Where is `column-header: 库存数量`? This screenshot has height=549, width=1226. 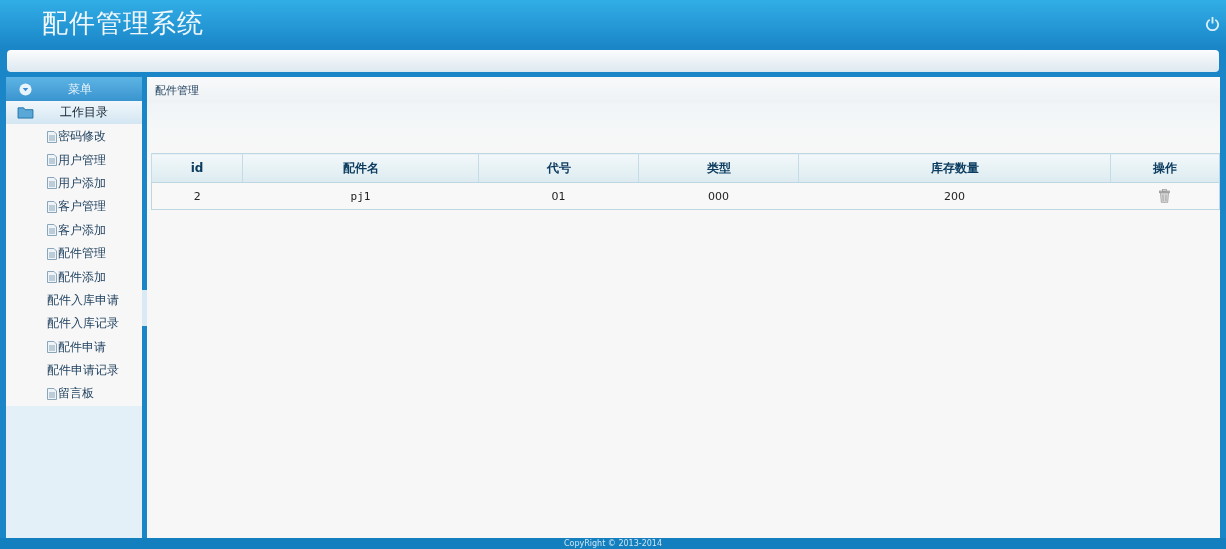
column-header: 库存数量 is located at coordinates (954, 168).